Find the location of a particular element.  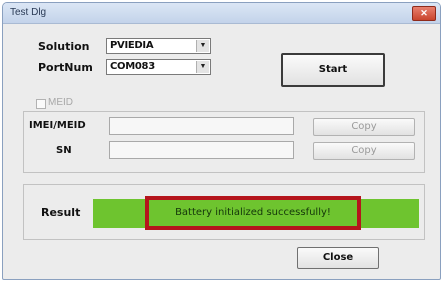

portnum-select: COM083 ▼ is located at coordinates (158, 67).